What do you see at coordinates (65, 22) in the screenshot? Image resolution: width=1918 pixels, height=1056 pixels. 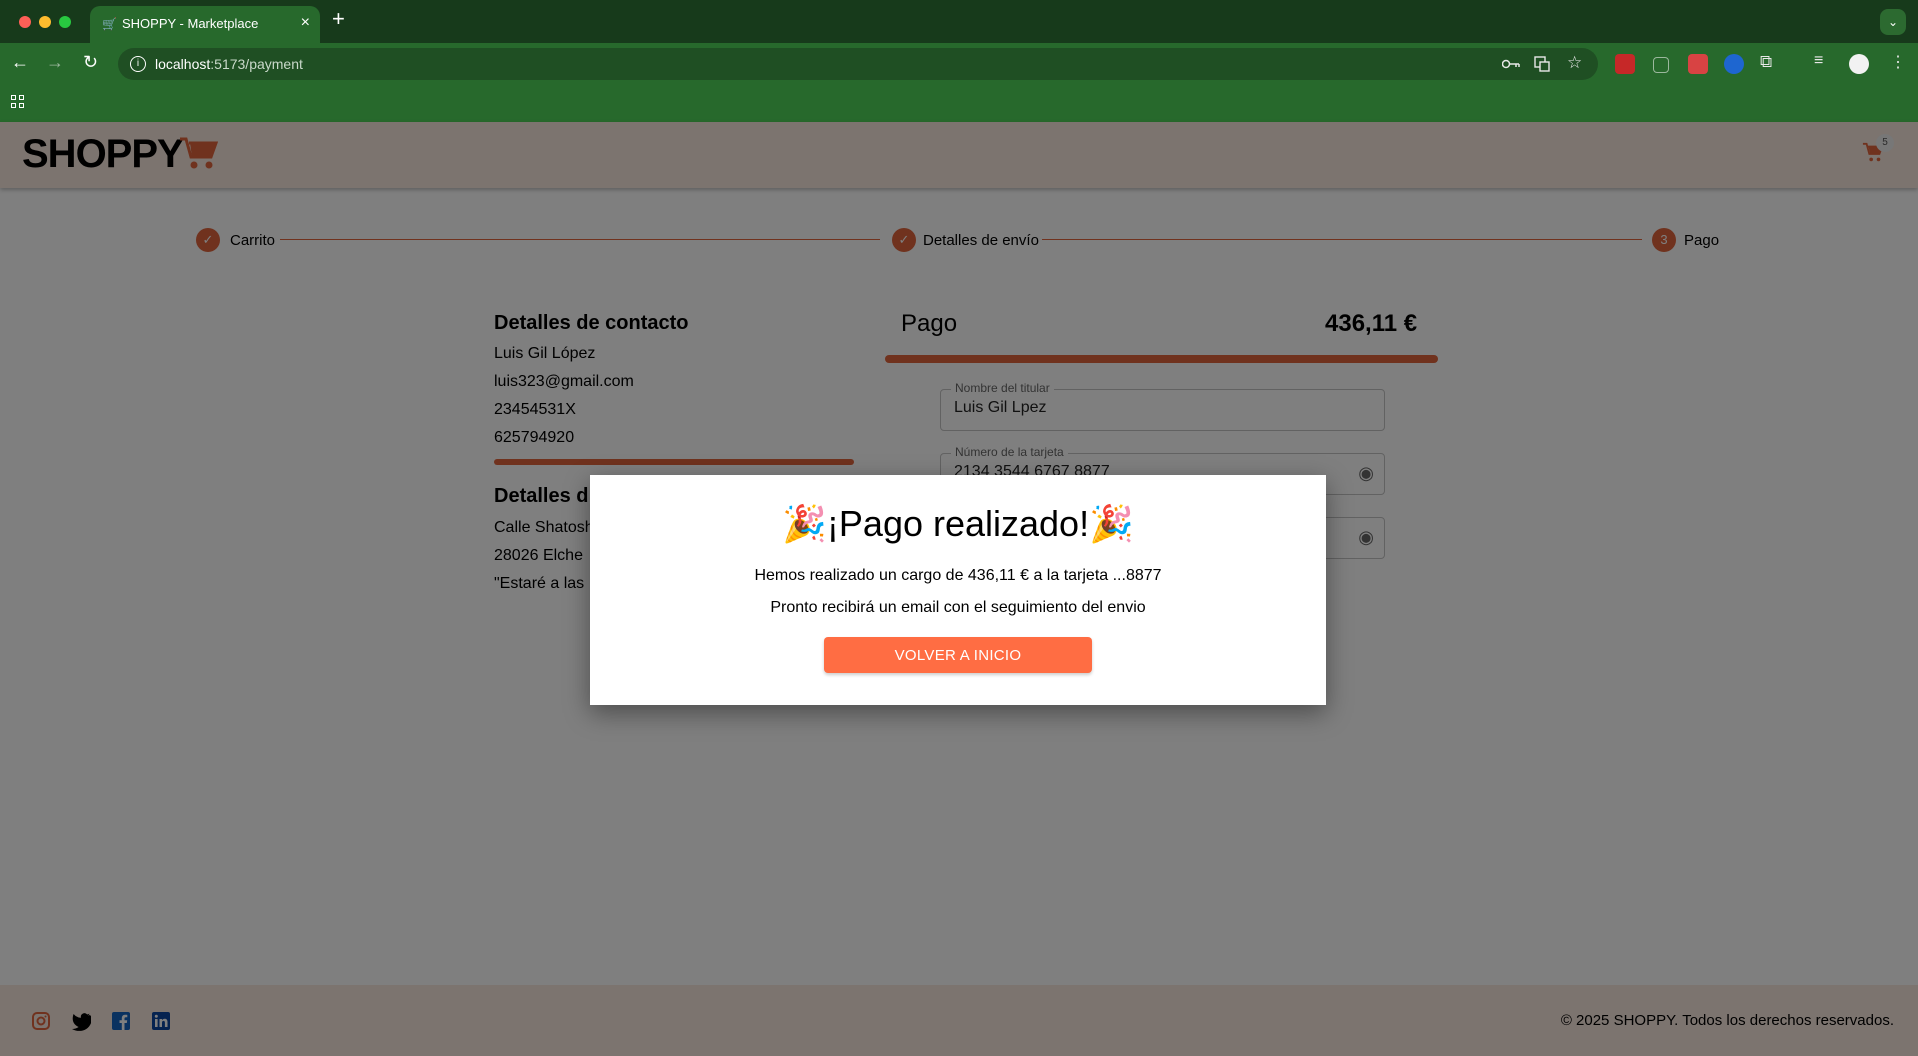 I see `maximize-window-button` at bounding box center [65, 22].